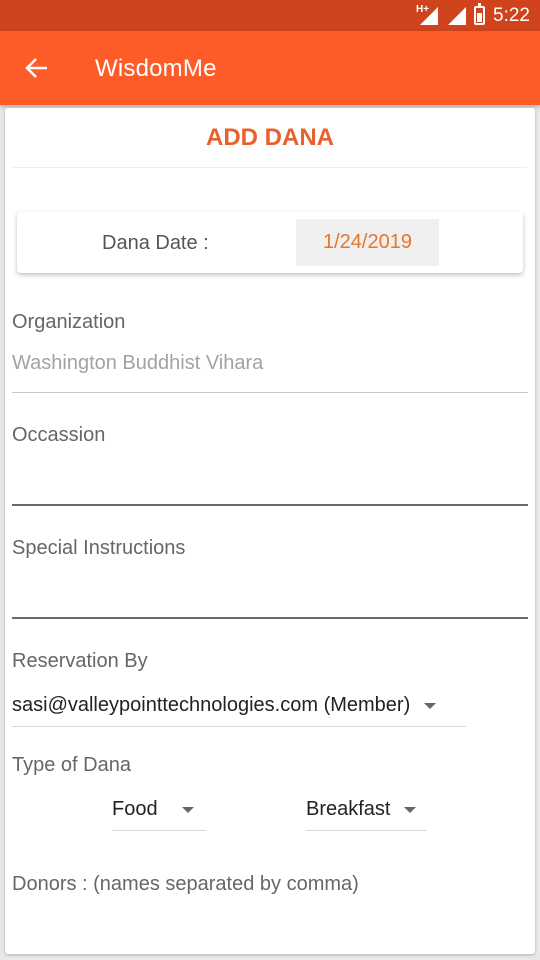 This screenshot has height=960, width=540. What do you see at coordinates (270, 505) in the screenshot?
I see `occasion-underline` at bounding box center [270, 505].